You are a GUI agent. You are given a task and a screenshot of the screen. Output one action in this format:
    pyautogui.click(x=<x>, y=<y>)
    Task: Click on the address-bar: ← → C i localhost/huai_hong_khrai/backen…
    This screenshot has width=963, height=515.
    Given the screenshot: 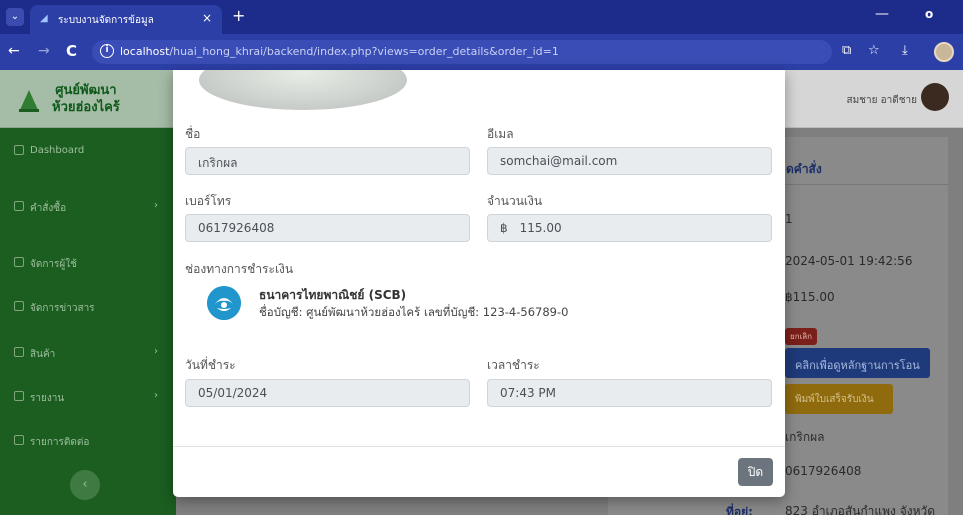 What is the action you would take?
    pyautogui.click(x=481, y=52)
    